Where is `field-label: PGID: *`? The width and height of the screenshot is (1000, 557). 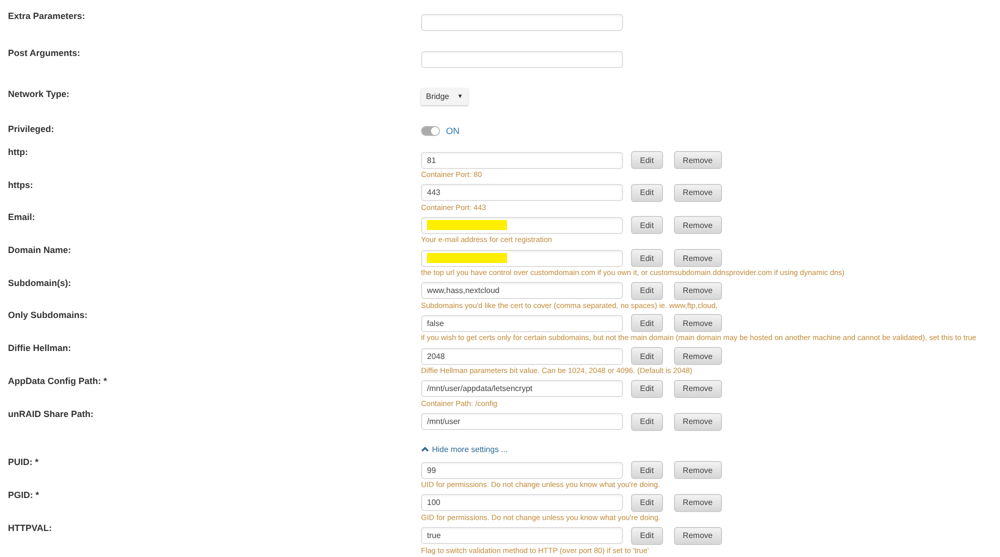
field-label: PGID: * is located at coordinates (24, 495).